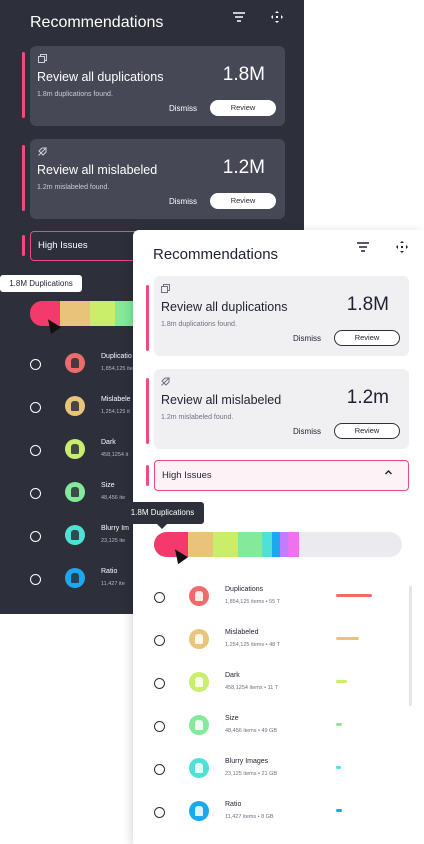 Image resolution: width=424 pixels, height=844 pixels. What do you see at coordinates (109, 571) in the screenshot?
I see `item-name: Ratio` at bounding box center [109, 571].